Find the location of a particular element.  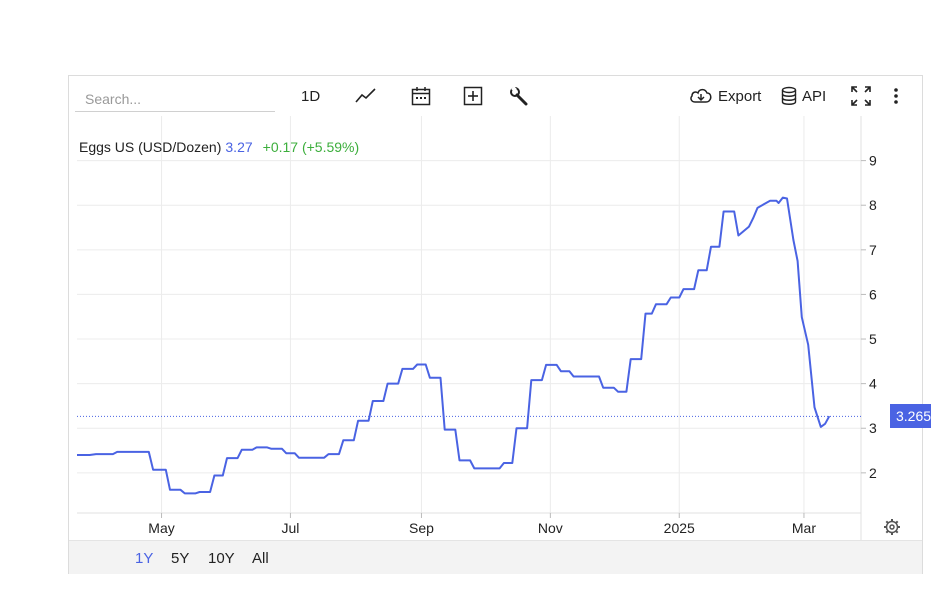

x-axis: May Jul Sep Nov 2025 Mar is located at coordinates (482, 524).